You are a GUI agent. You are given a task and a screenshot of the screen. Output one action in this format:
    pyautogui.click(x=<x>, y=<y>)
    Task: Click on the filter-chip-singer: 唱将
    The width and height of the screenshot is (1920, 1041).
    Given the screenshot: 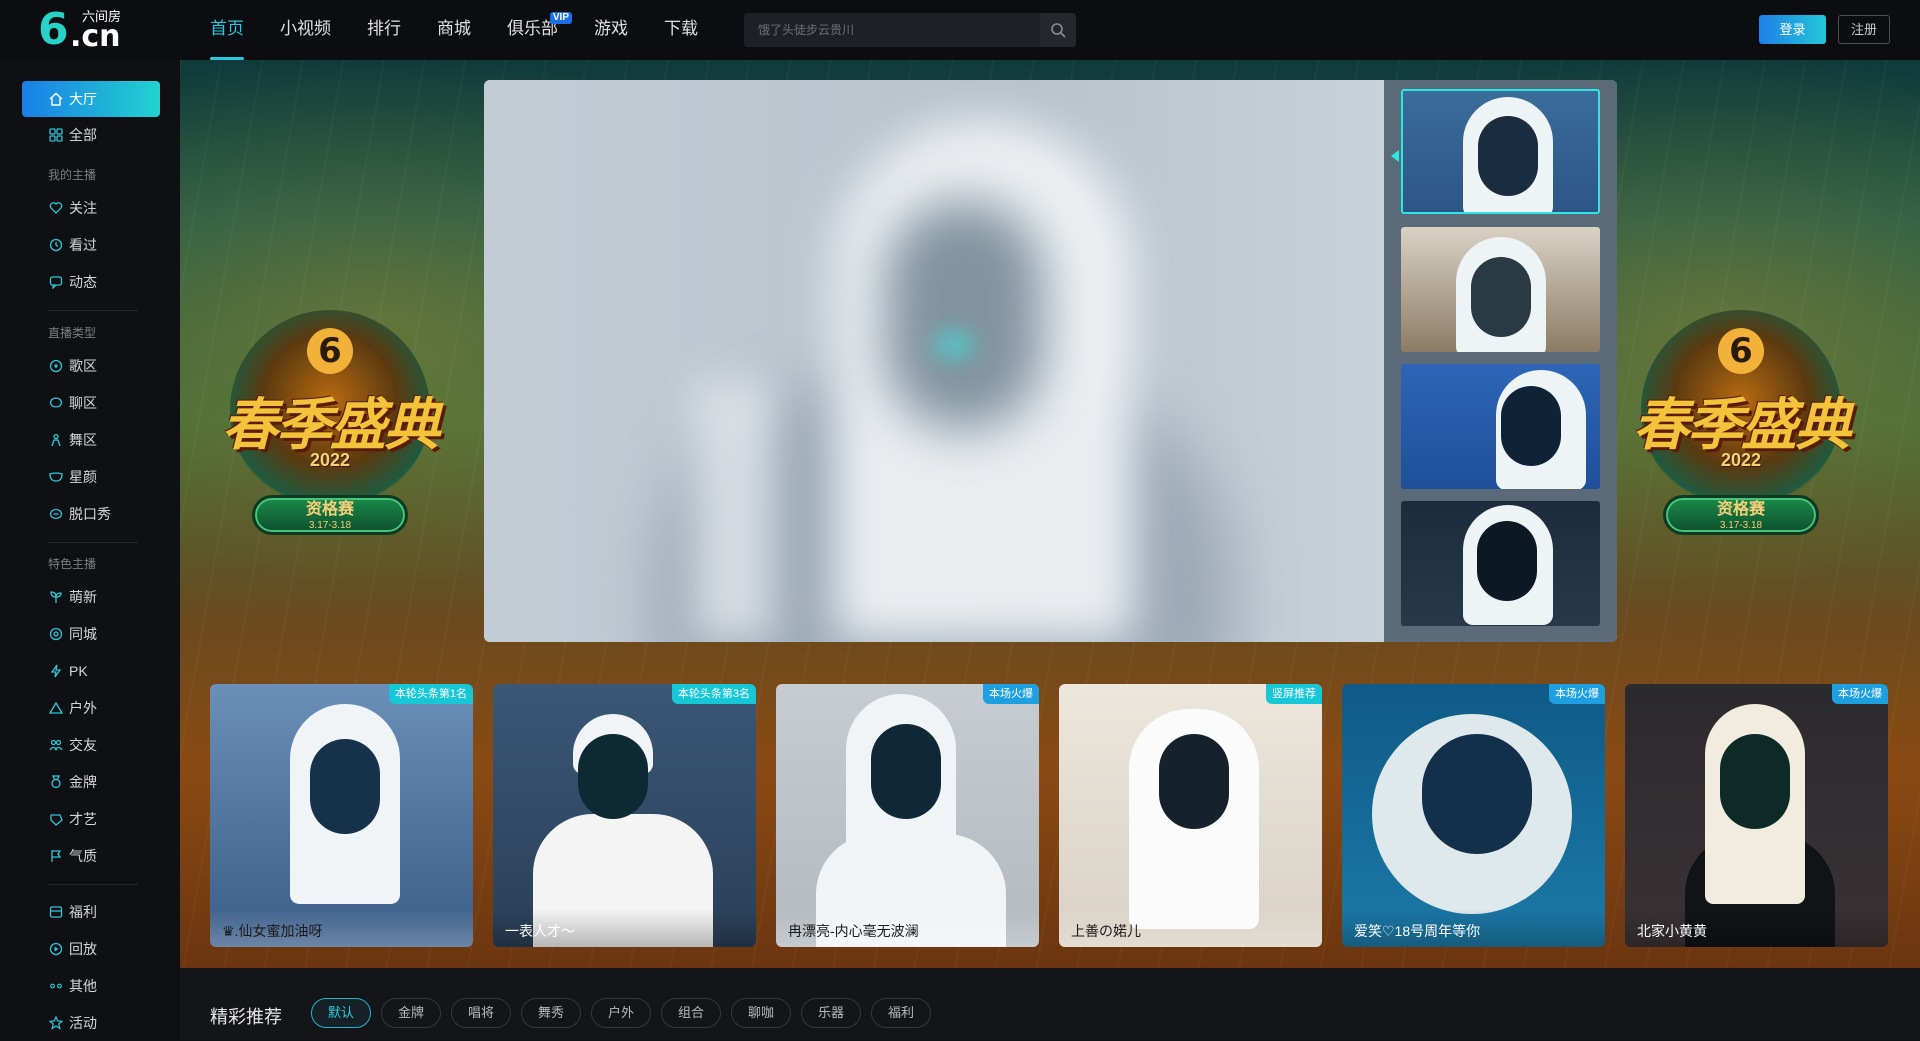 What is the action you would take?
    pyautogui.click(x=481, y=1013)
    